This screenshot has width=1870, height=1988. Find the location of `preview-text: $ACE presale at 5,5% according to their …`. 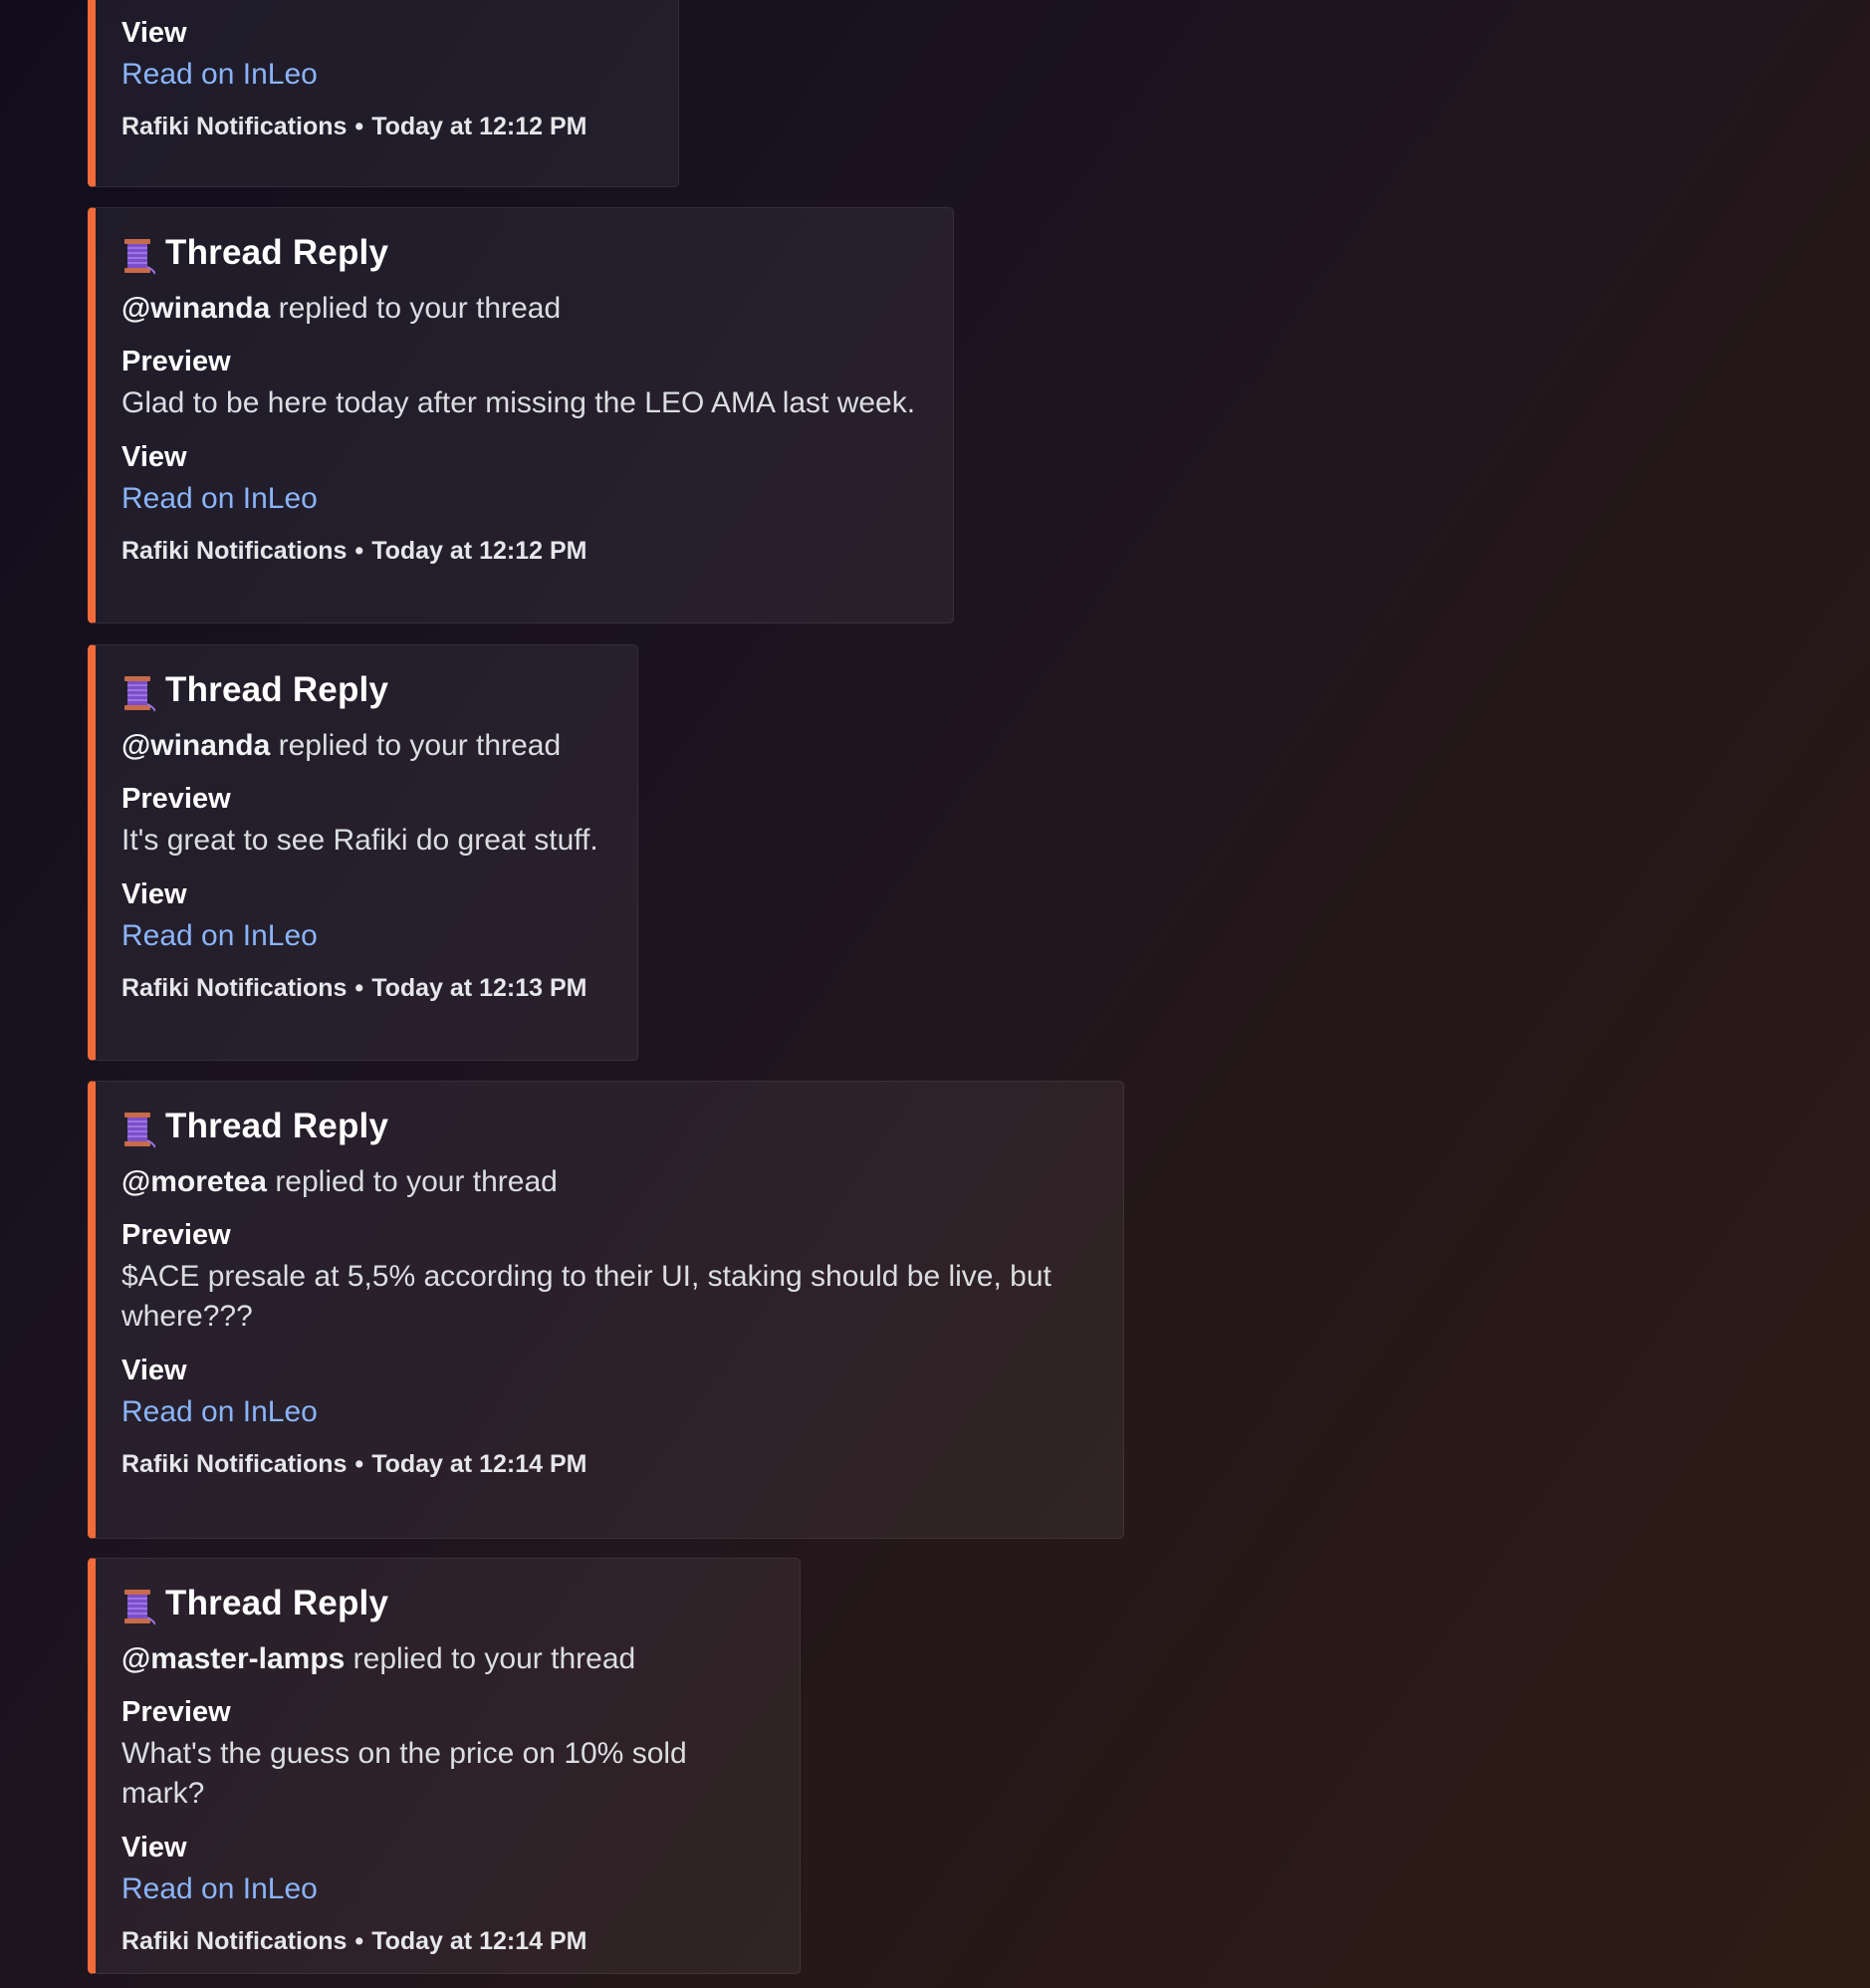

preview-text: $ACE presale at 5,5% according to their … is located at coordinates (587, 1297).